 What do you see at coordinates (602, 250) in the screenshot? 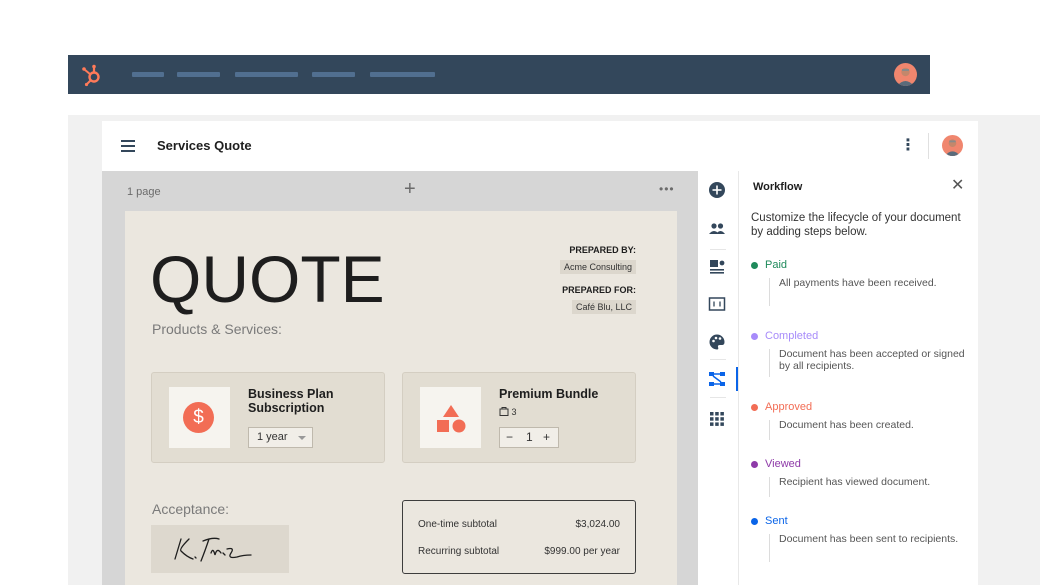
I see `prepared-by-label: PREPARED BY:` at bounding box center [602, 250].